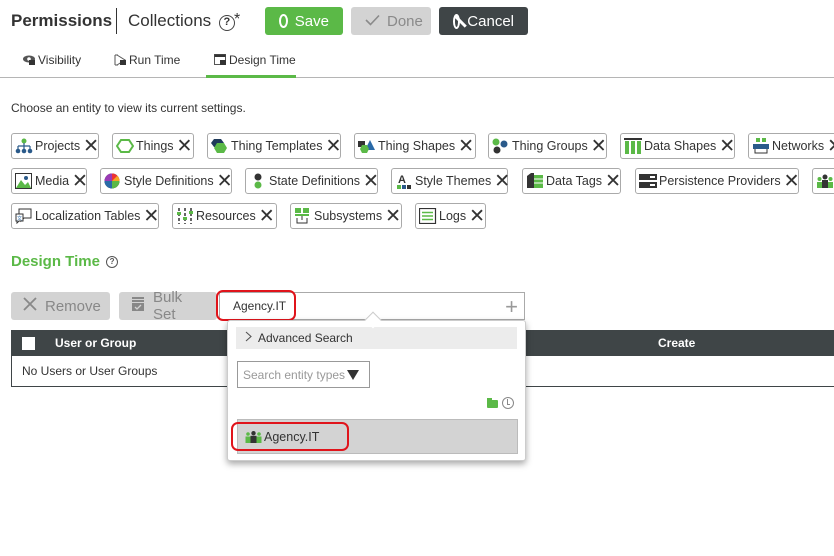 The width and height of the screenshot is (834, 556). Describe the element at coordinates (30, 306) in the screenshot. I see `x-icon` at that location.